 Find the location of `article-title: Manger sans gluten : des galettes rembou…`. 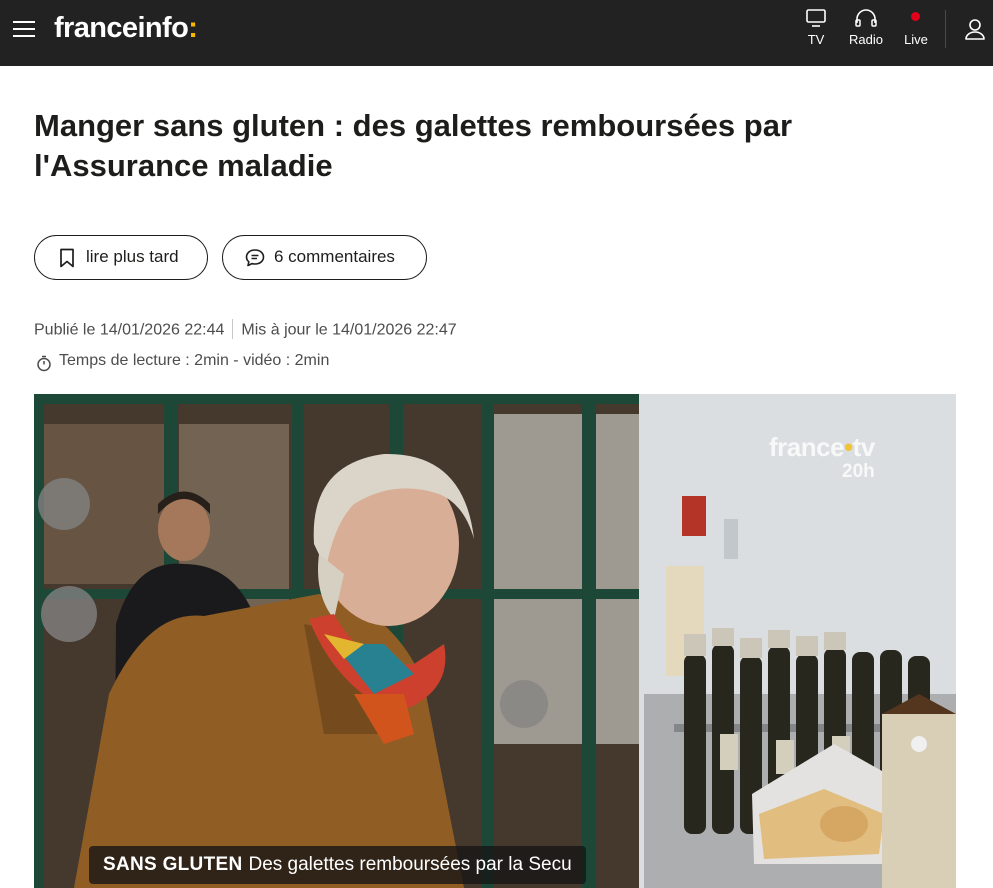

article-title: Manger sans gluten : des galettes rembou… is located at coordinates (413, 145).